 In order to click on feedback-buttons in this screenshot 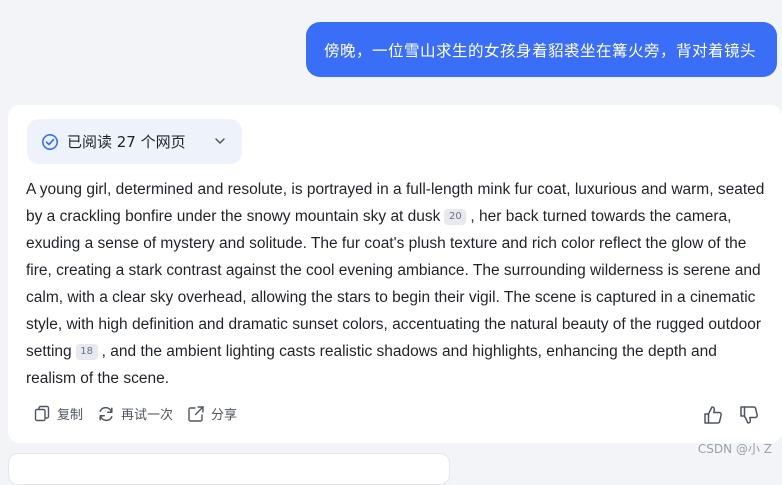, I will do `click(724, 415)`.